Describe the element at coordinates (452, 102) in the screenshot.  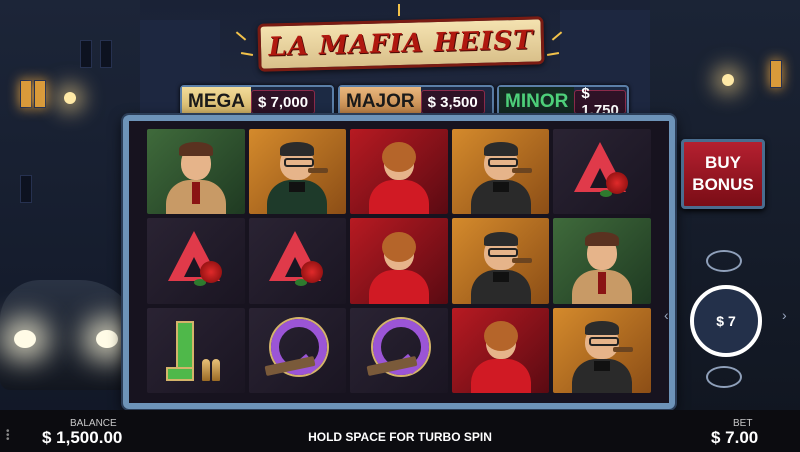
I see `jackpot-value: $ 3,500` at that location.